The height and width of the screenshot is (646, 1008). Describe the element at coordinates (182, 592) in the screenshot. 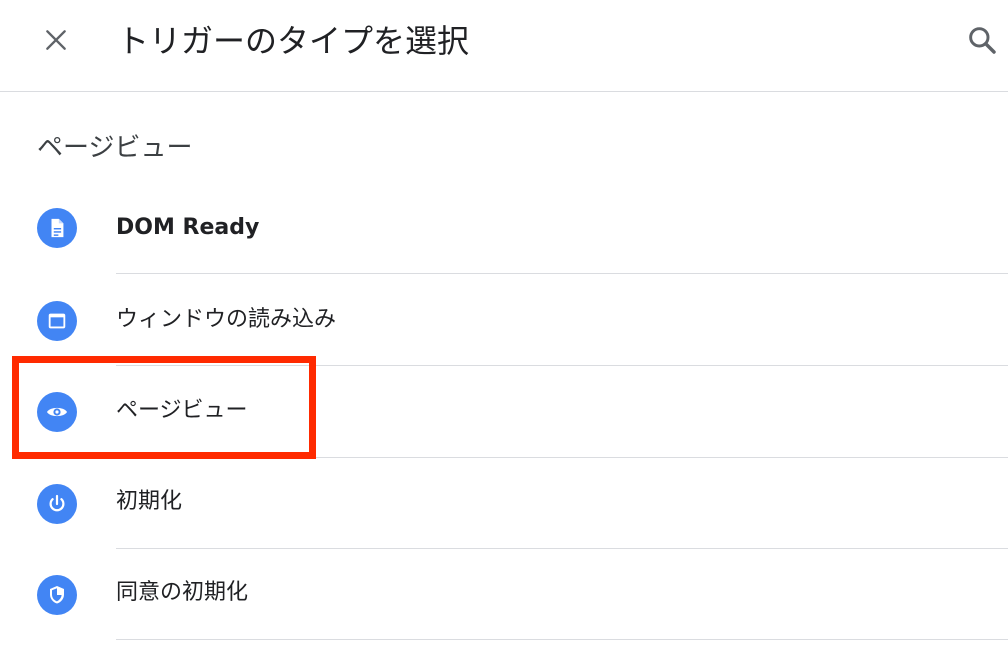

I see `trigger-item-label: 同意の初期化` at that location.